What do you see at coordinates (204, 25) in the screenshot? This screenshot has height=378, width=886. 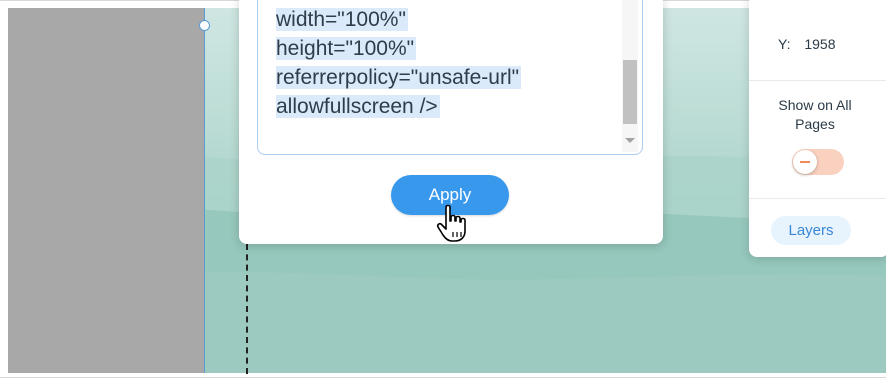 I see `resize-handle` at bounding box center [204, 25].